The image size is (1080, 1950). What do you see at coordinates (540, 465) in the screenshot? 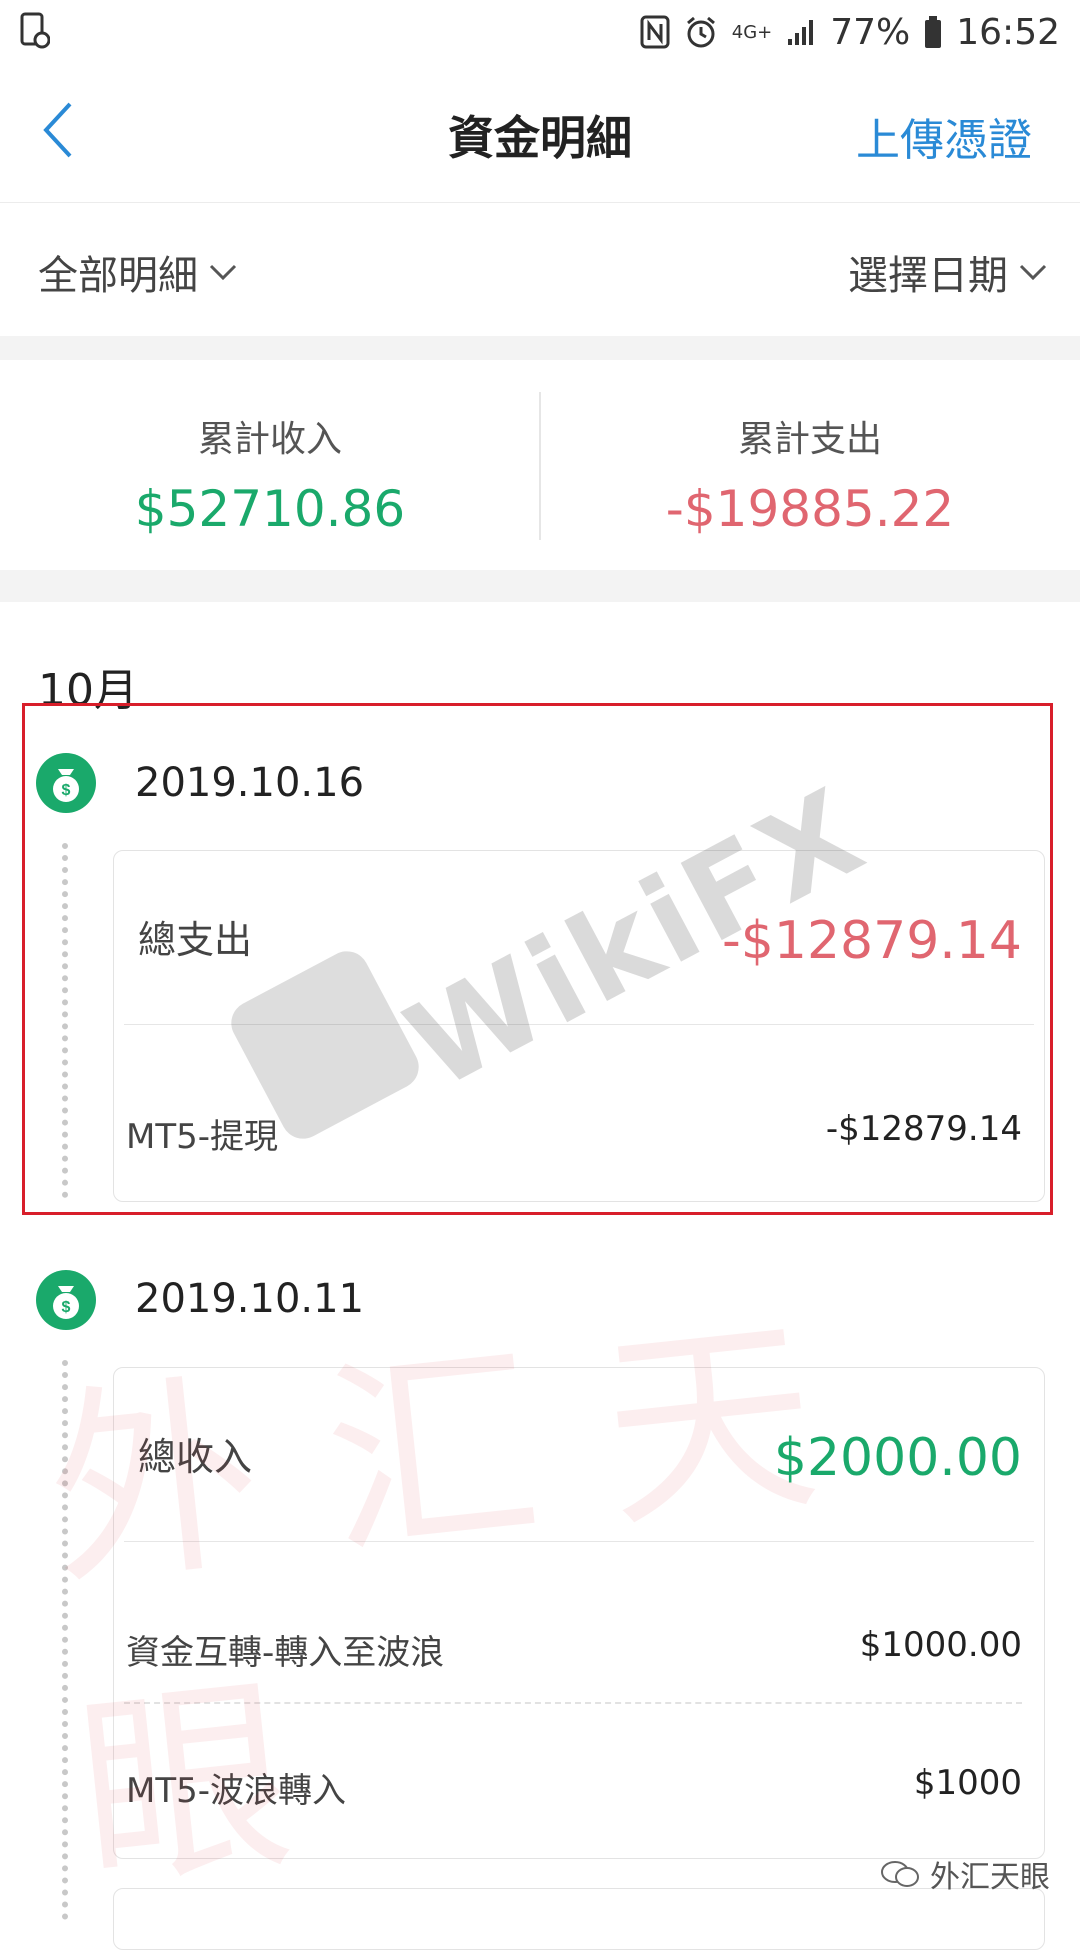
I see `summary-panel: 累計收入 $52710.86 累計支出 -$19885.22` at bounding box center [540, 465].